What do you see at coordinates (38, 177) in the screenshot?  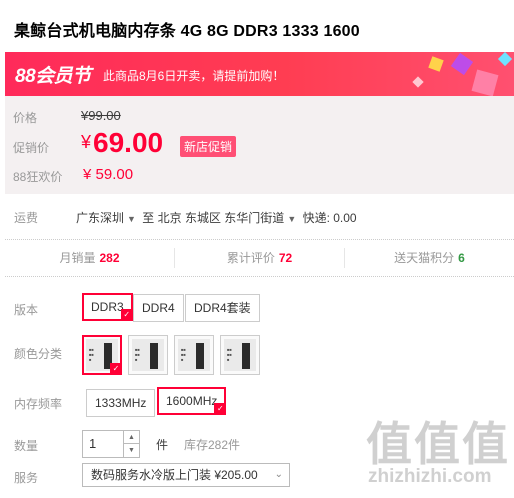 I see `festival-price-label: 88狂欢价` at bounding box center [38, 177].